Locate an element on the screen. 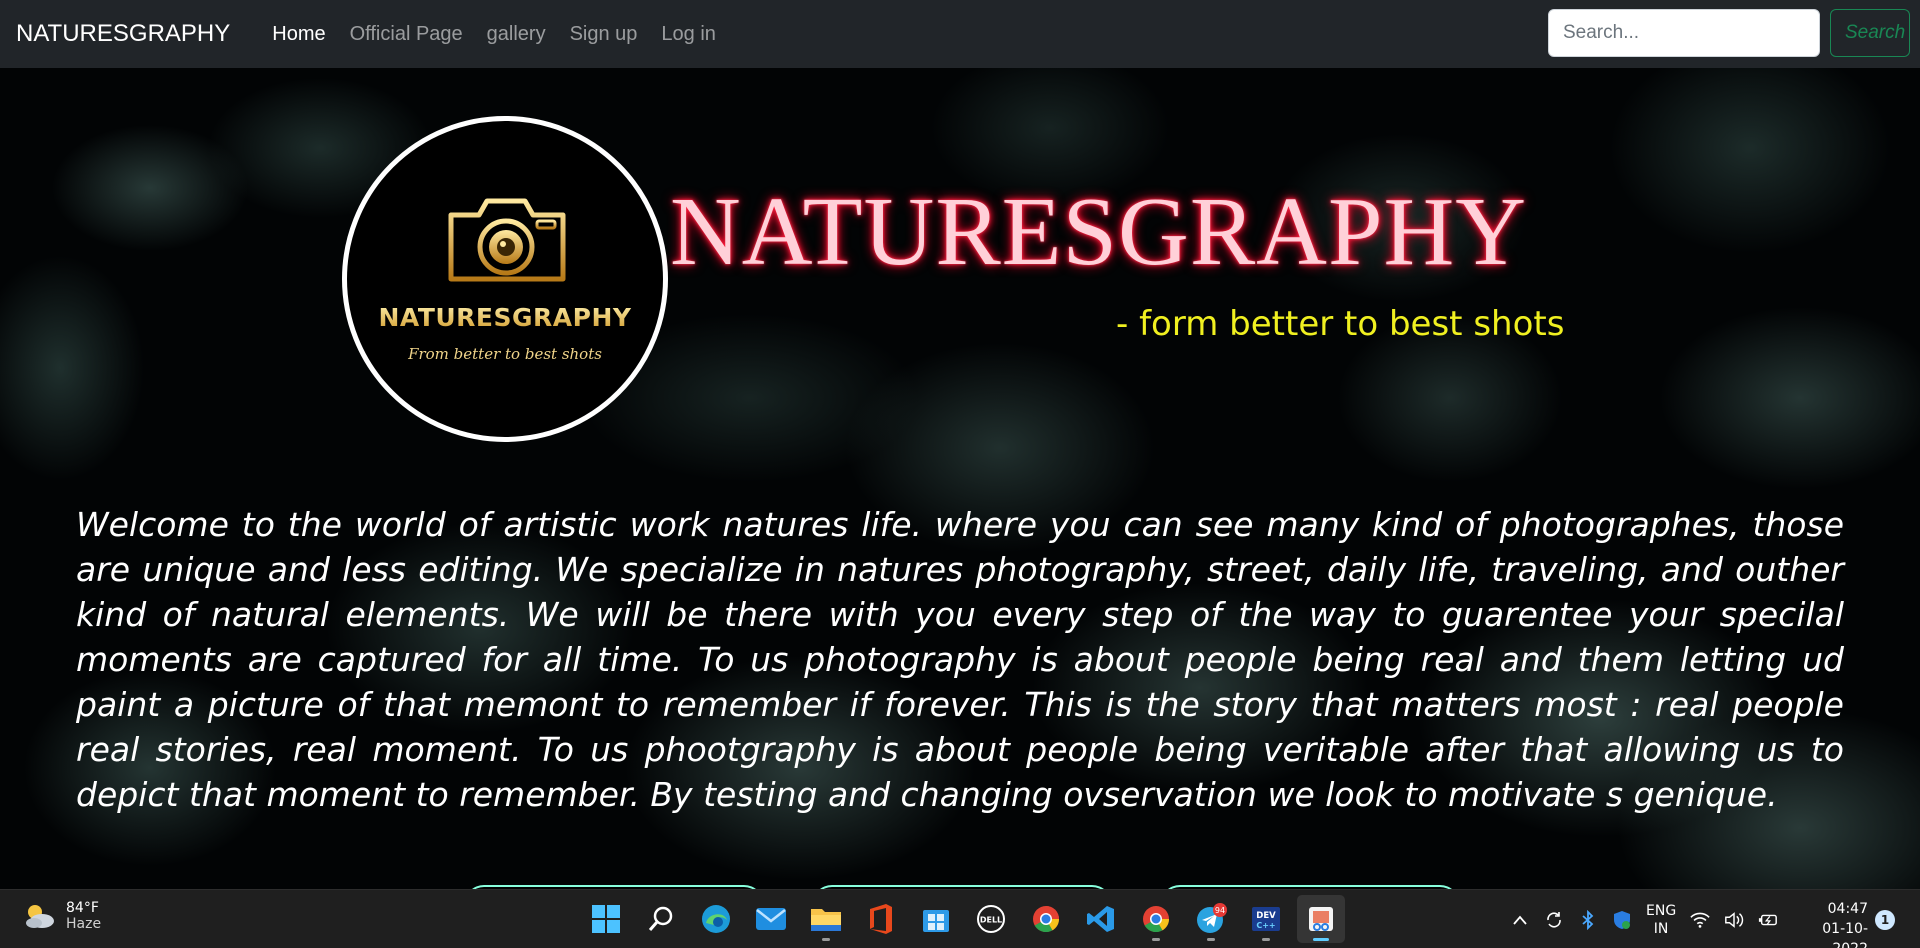  system-tray: ENG IN is located at coordinates (1644, 919).